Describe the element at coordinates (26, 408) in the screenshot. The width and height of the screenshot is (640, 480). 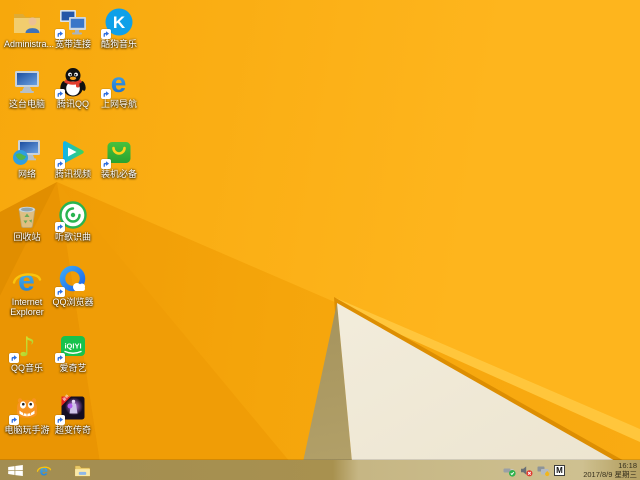
I see `orange-monster-icon` at that location.